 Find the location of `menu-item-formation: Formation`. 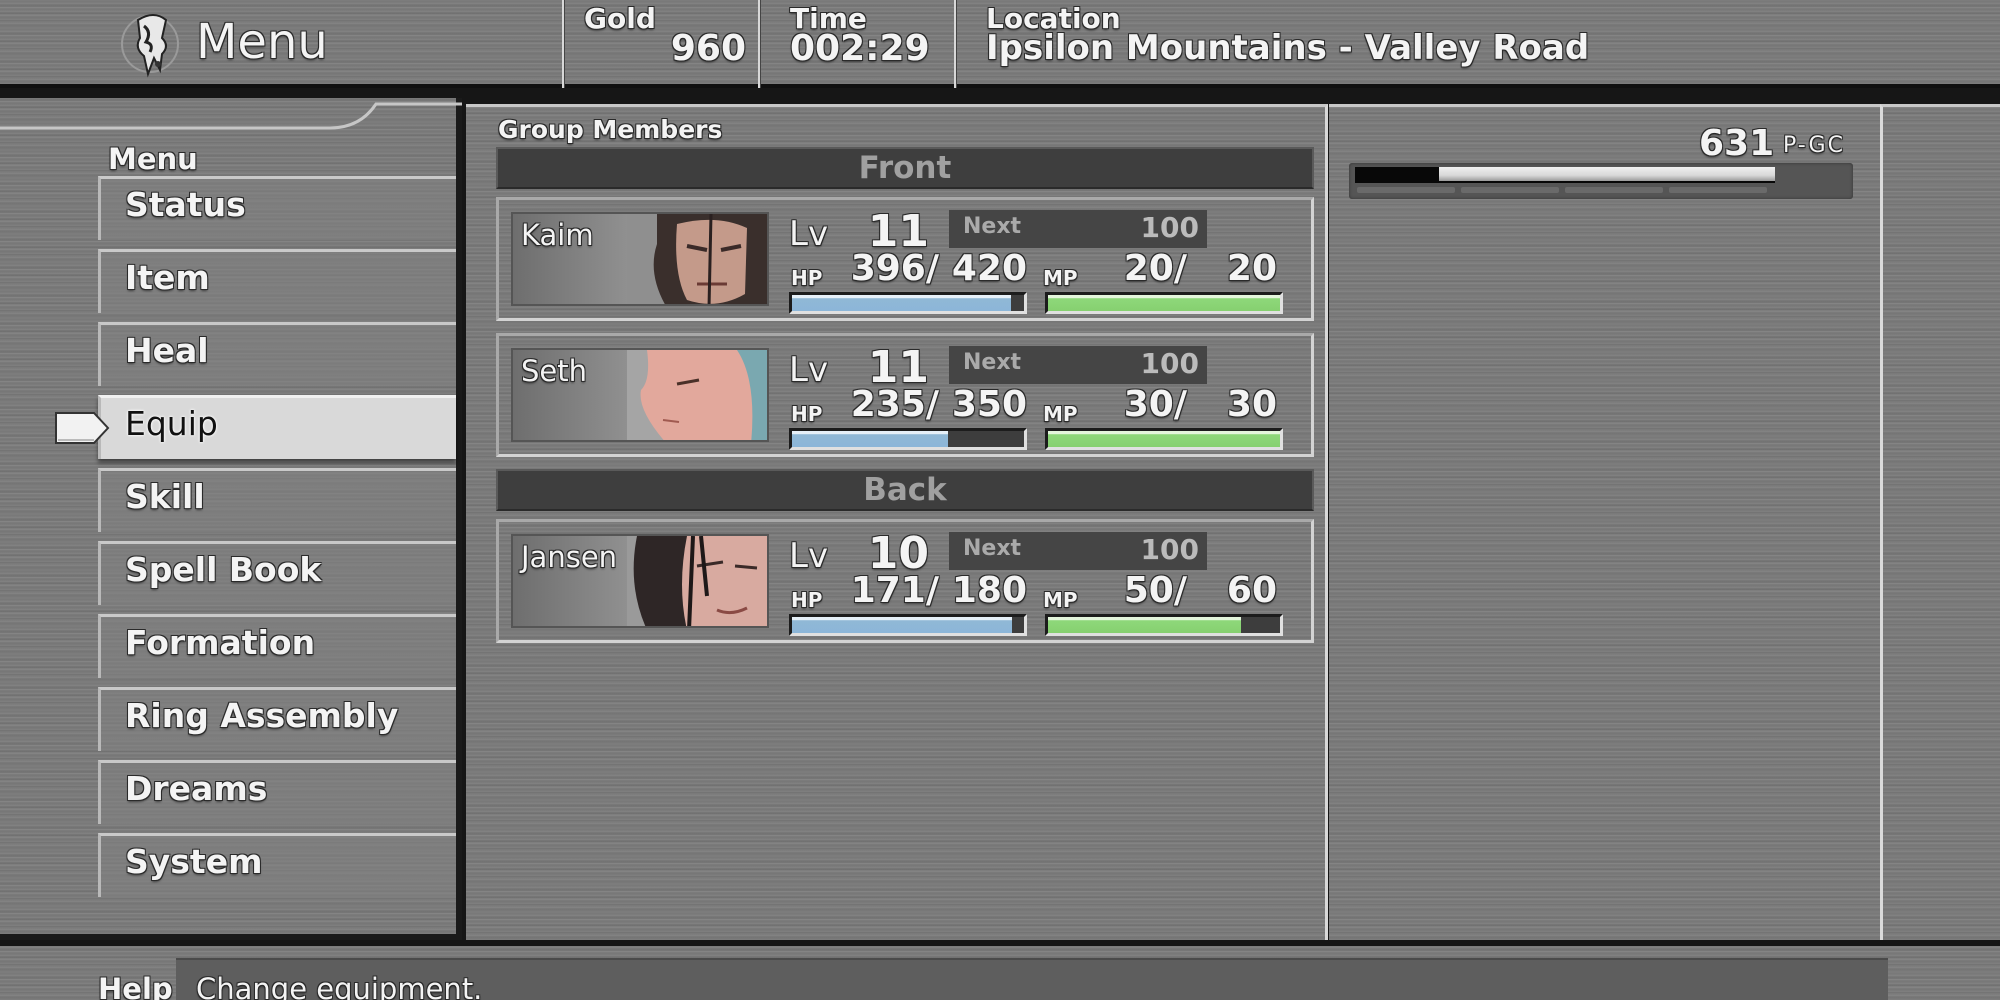

menu-item-formation: Formation is located at coordinates (277, 646).